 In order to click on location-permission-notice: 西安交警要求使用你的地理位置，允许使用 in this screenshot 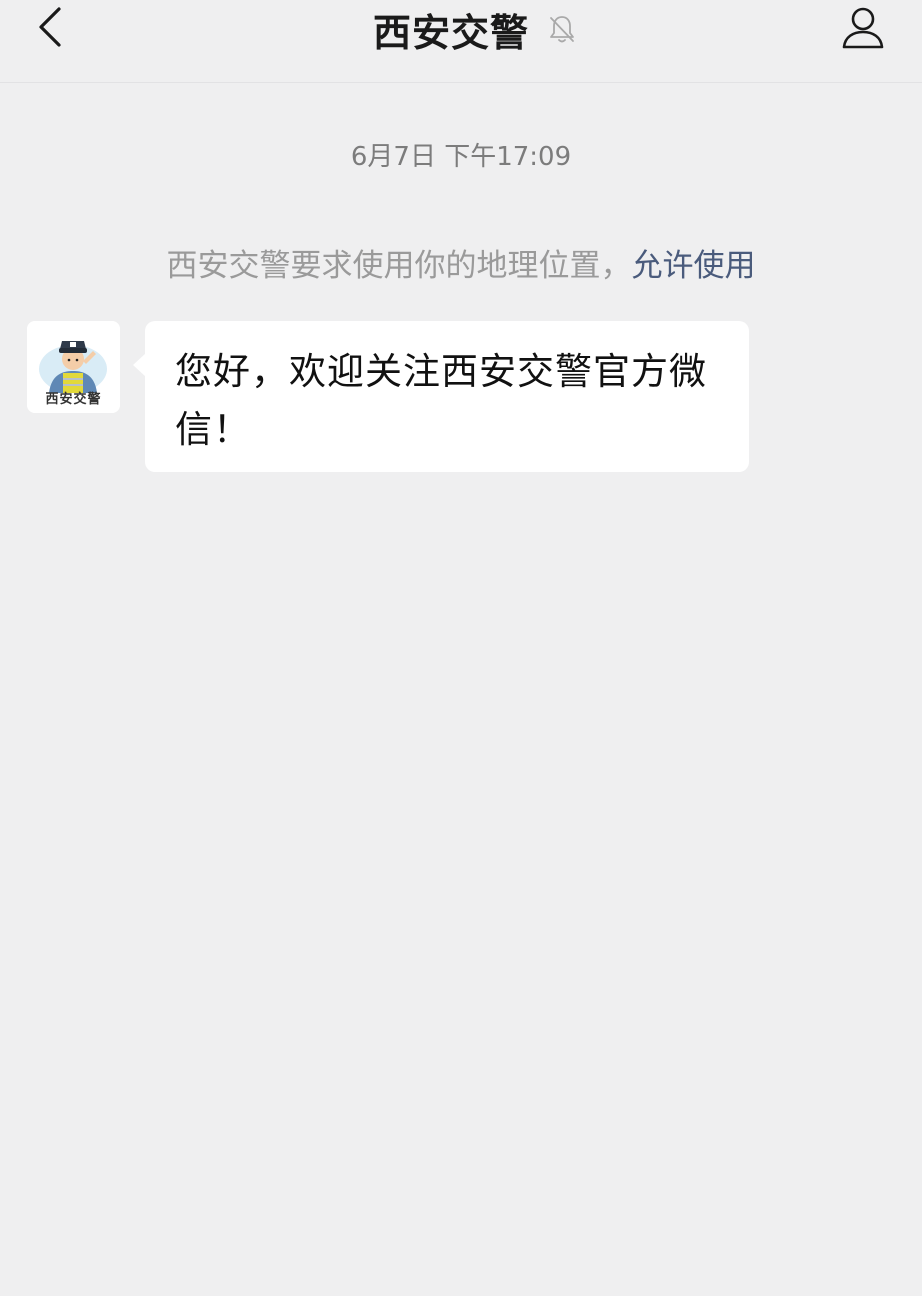, I will do `click(461, 262)`.